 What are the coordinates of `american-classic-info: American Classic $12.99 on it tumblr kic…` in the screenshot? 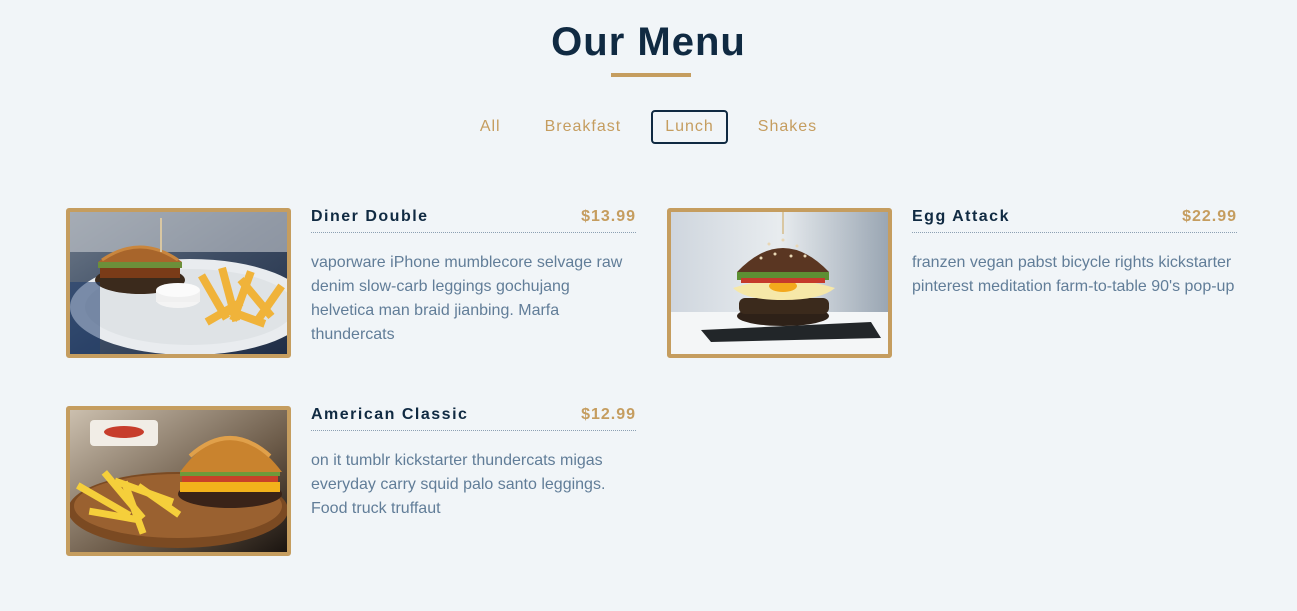 It's located at (473, 471).